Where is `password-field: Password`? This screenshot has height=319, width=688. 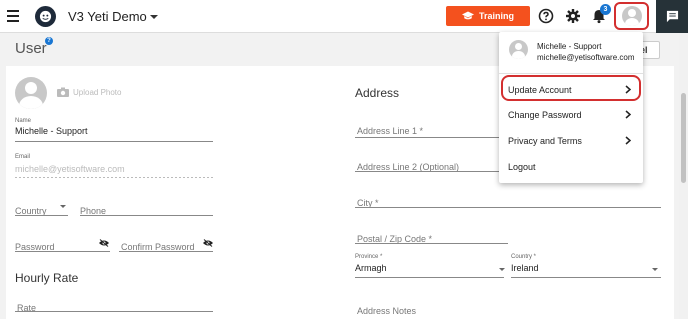
password-field: Password is located at coordinates (35, 246).